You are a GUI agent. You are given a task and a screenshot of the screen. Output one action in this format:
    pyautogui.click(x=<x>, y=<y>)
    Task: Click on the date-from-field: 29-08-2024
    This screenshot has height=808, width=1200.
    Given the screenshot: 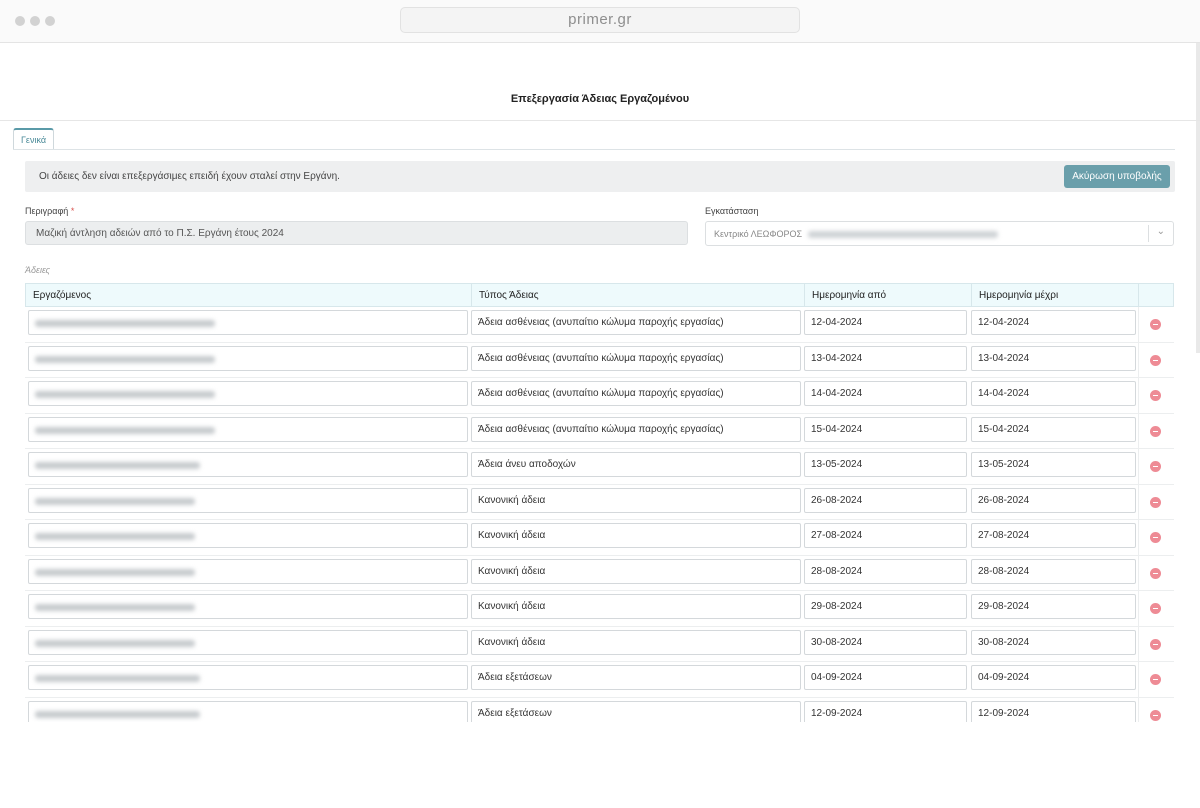 What is the action you would take?
    pyautogui.click(x=885, y=606)
    